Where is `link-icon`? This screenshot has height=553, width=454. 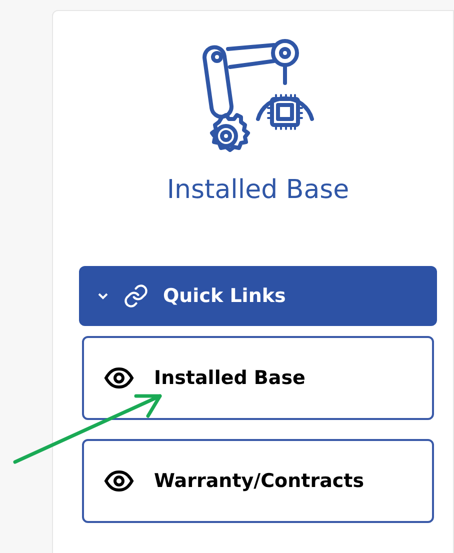 link-icon is located at coordinates (136, 296).